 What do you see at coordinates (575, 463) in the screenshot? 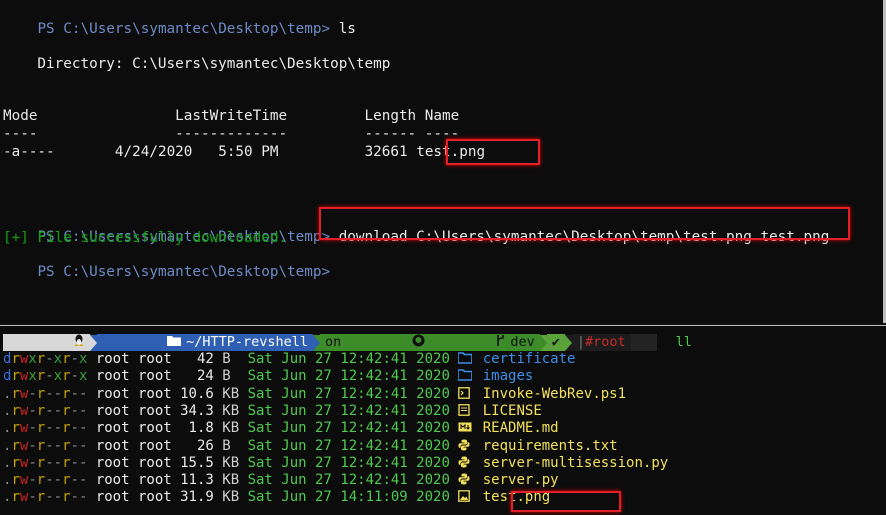
I see `file-name: server-multisession.py` at bounding box center [575, 463].